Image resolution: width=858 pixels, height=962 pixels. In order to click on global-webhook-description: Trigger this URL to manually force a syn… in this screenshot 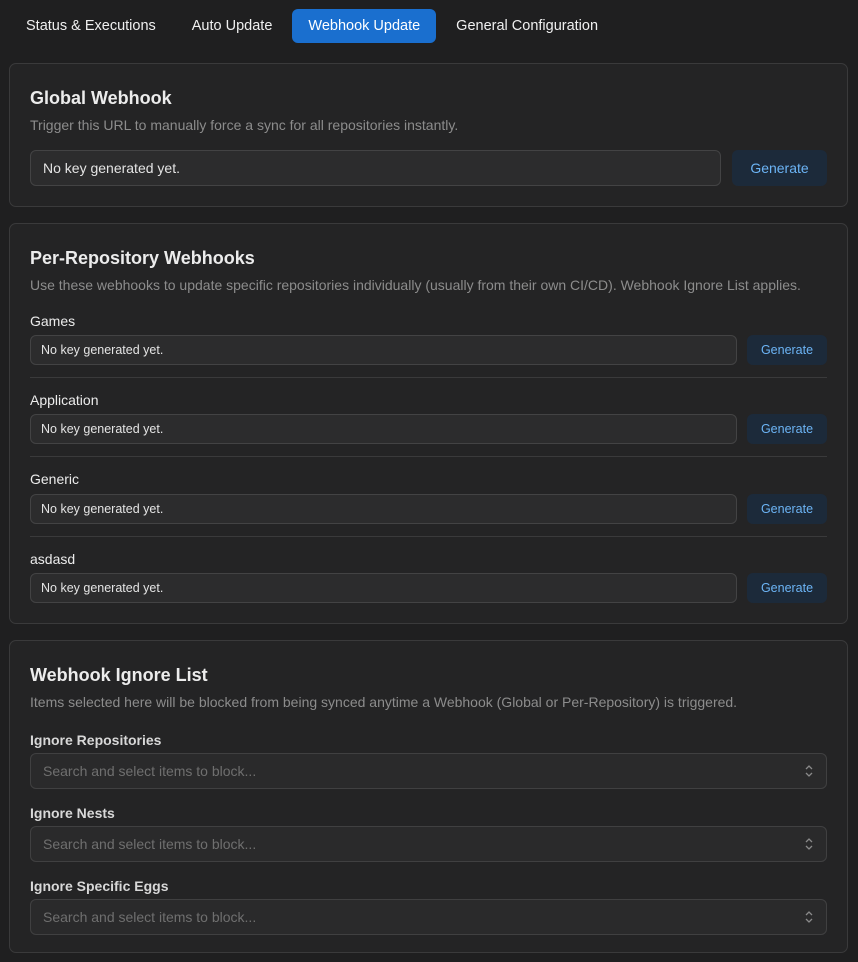, I will do `click(244, 125)`.